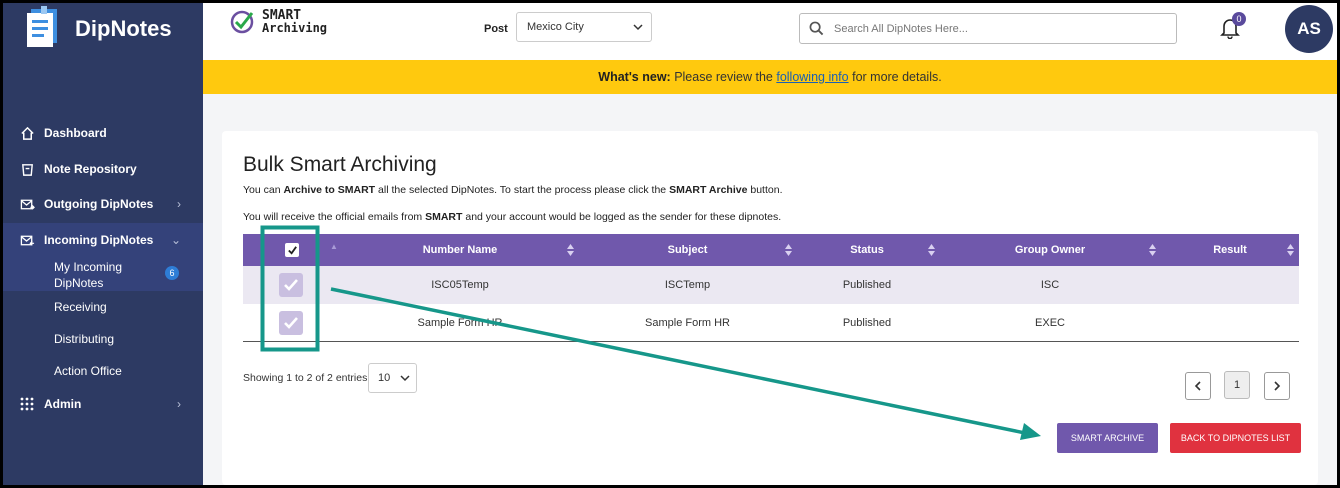  Describe the element at coordinates (867, 250) in the screenshot. I see `column-header-status: Status` at that location.